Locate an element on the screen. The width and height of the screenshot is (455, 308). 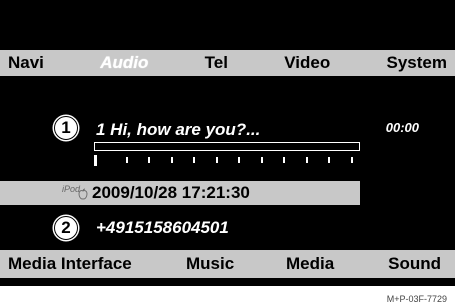
progress-ticks is located at coordinates (227, 160).